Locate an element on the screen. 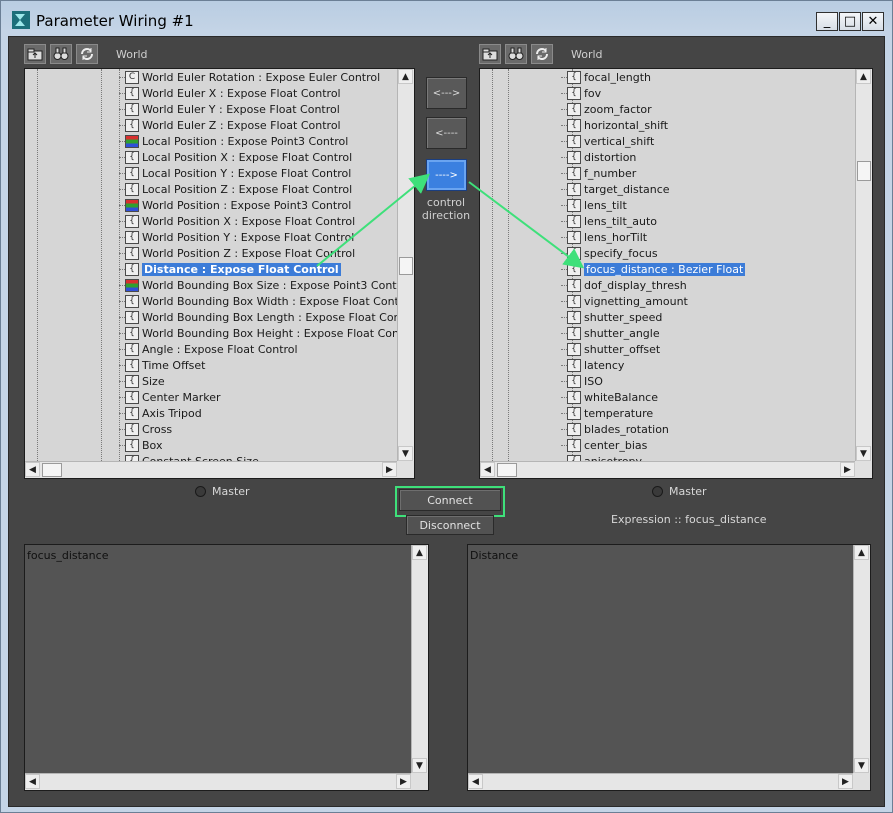  left-tree-item: {Local Position Y : Expose Float Control is located at coordinates (238, 173).